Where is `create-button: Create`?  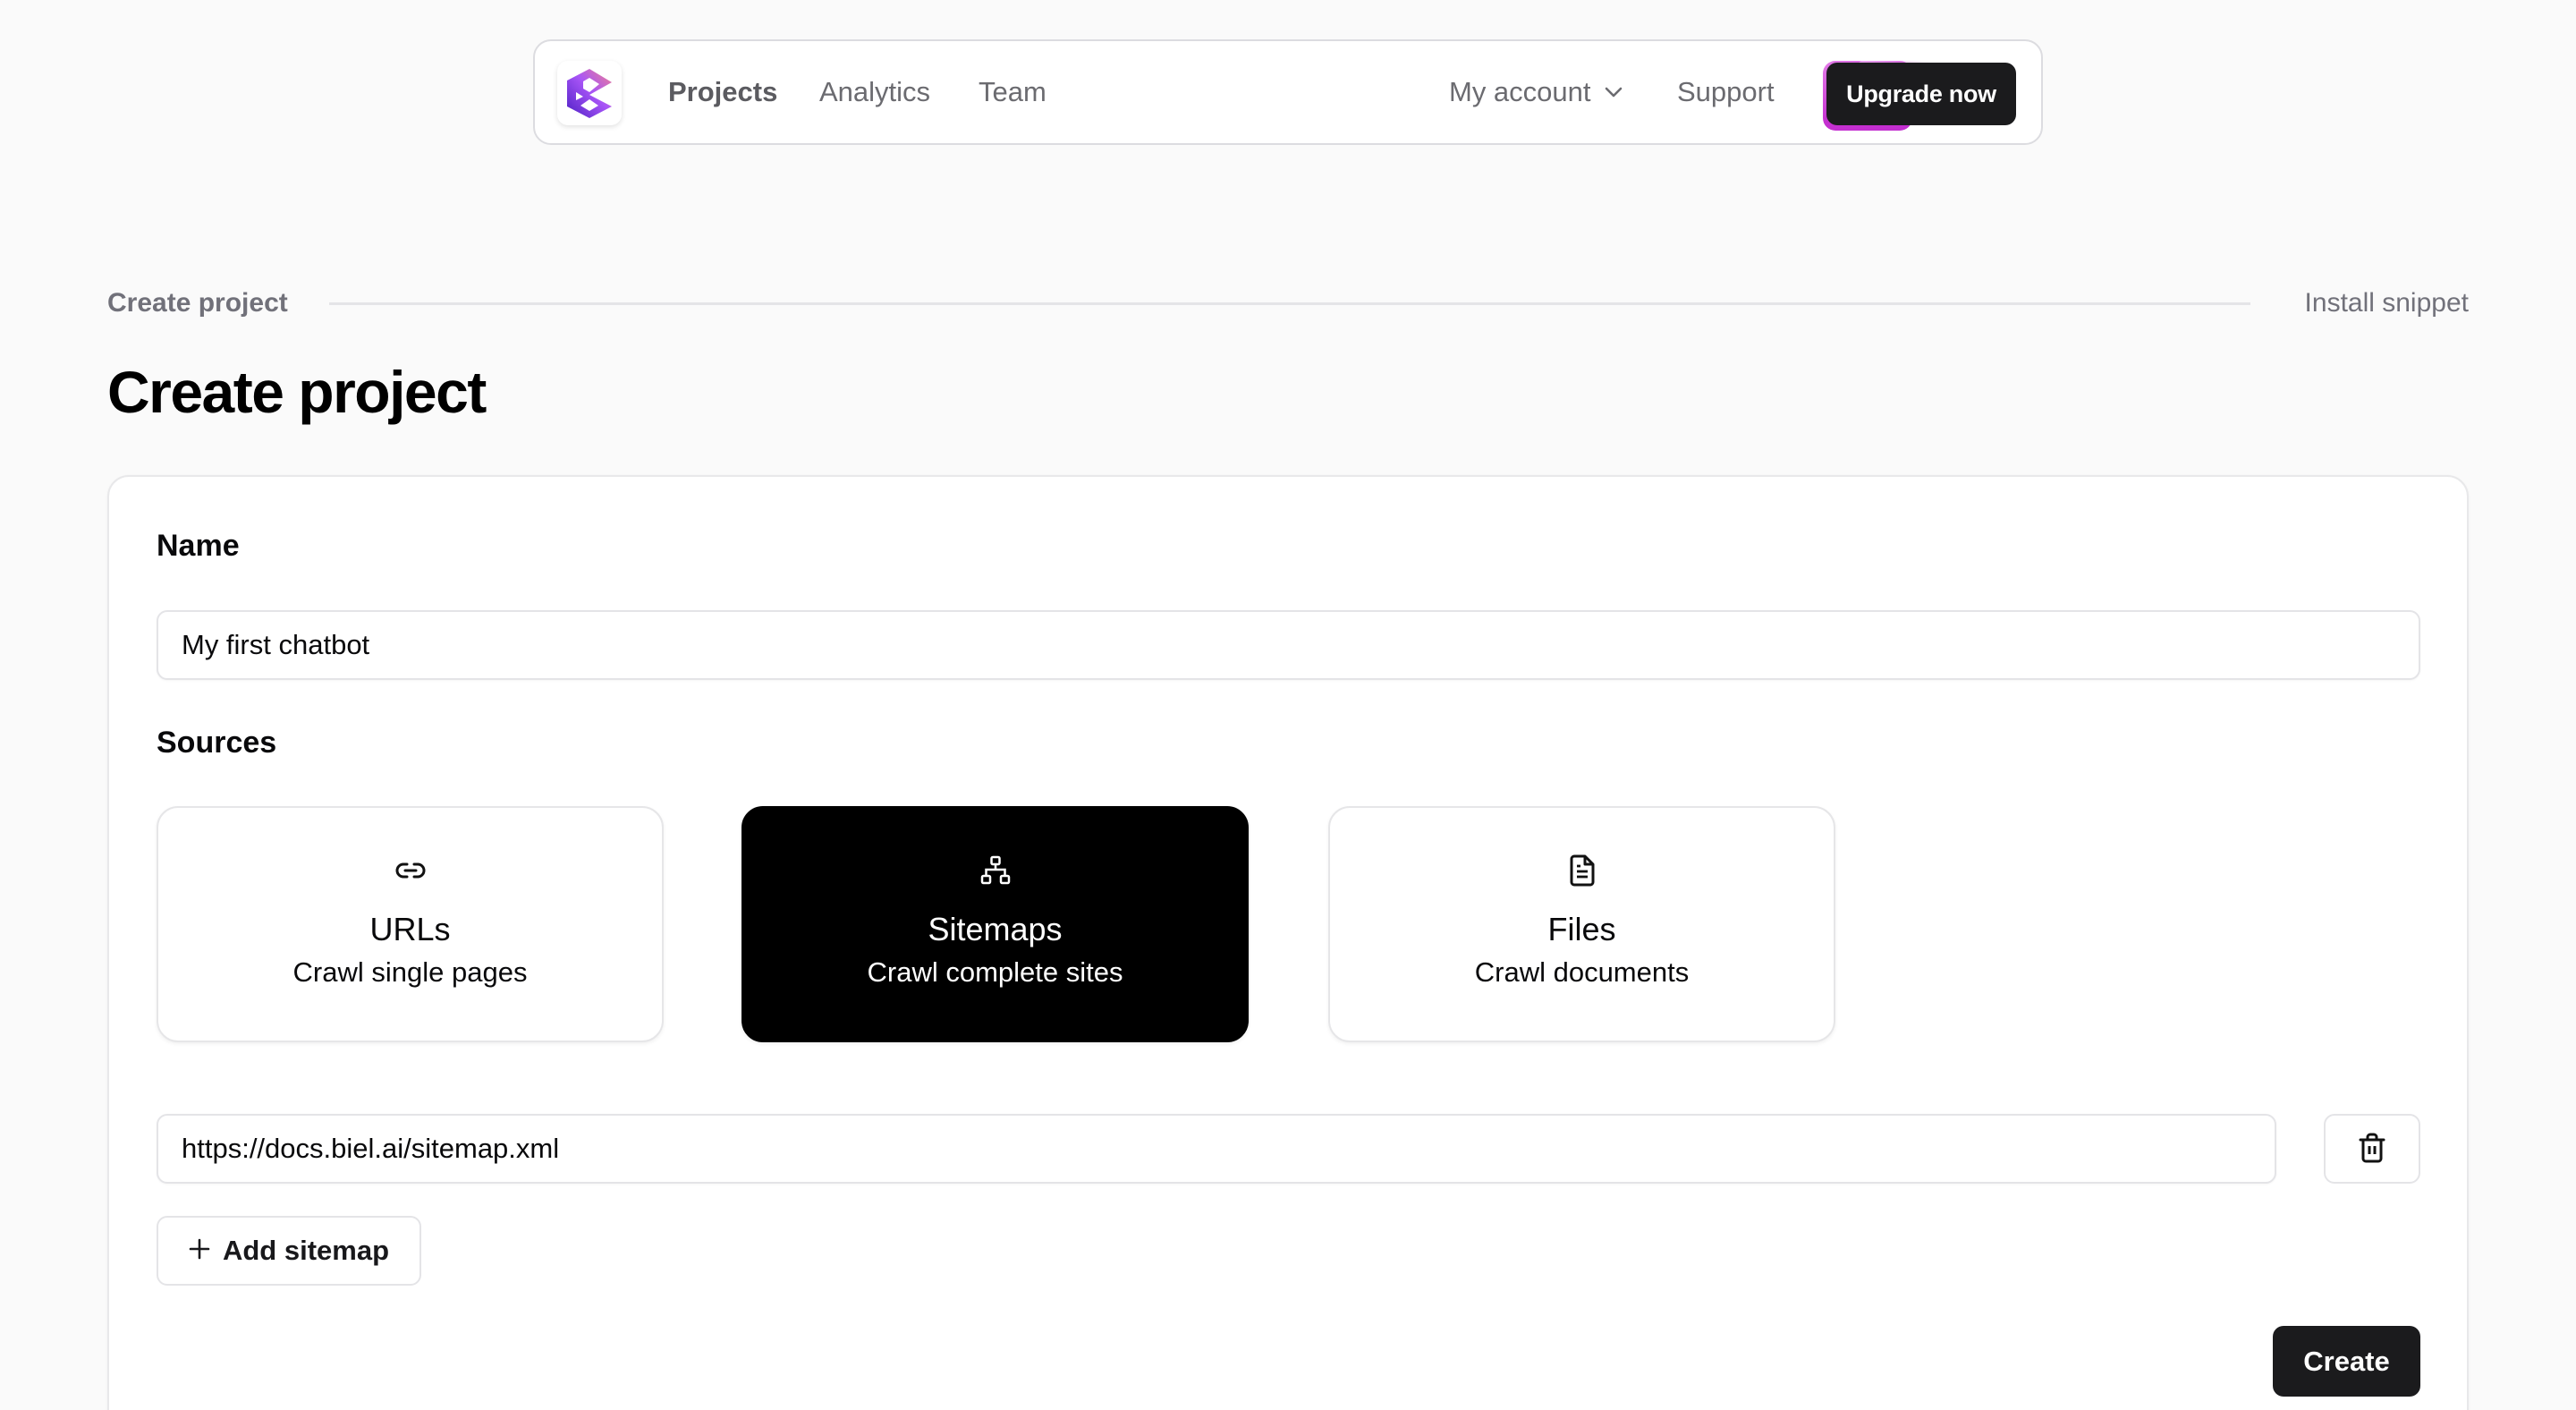 create-button: Create is located at coordinates (2346, 1362).